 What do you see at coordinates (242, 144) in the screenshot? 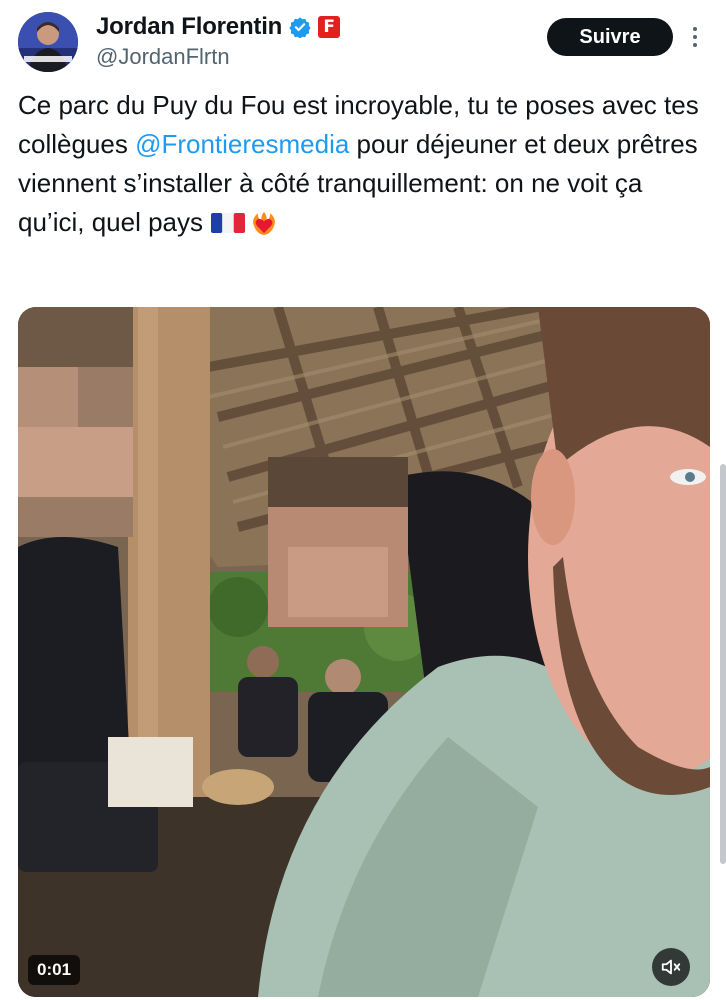
I see `mention-link: @Frontieresmedia` at bounding box center [242, 144].